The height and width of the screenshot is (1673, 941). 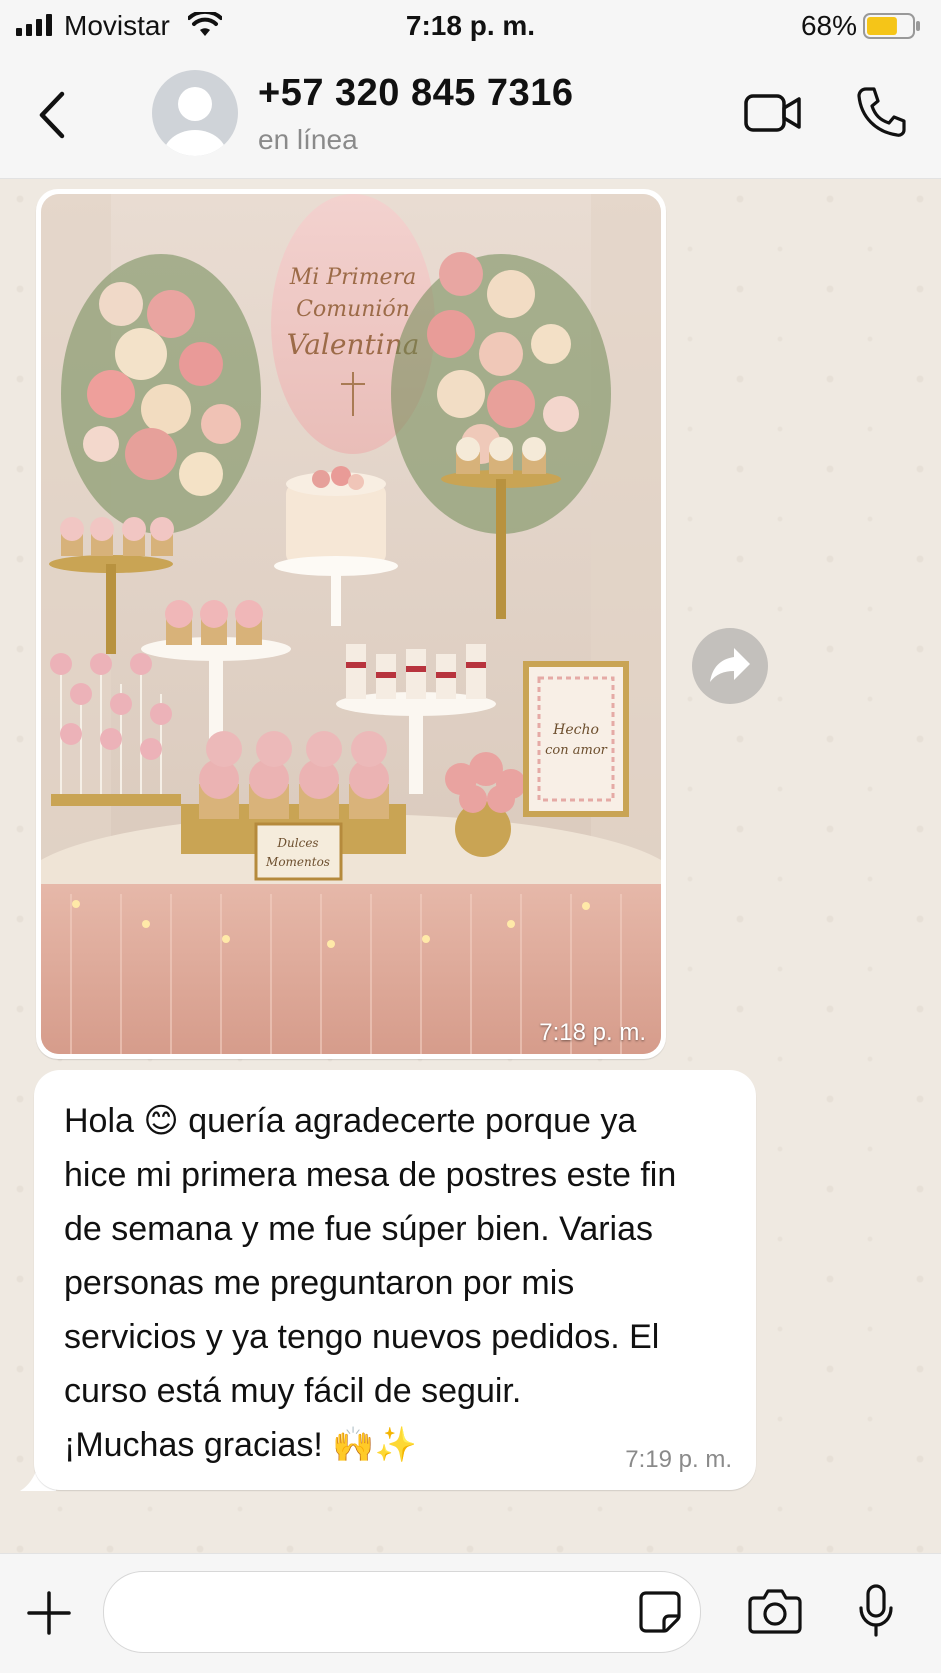 What do you see at coordinates (308, 139) in the screenshot?
I see `contact-status: en línea` at bounding box center [308, 139].